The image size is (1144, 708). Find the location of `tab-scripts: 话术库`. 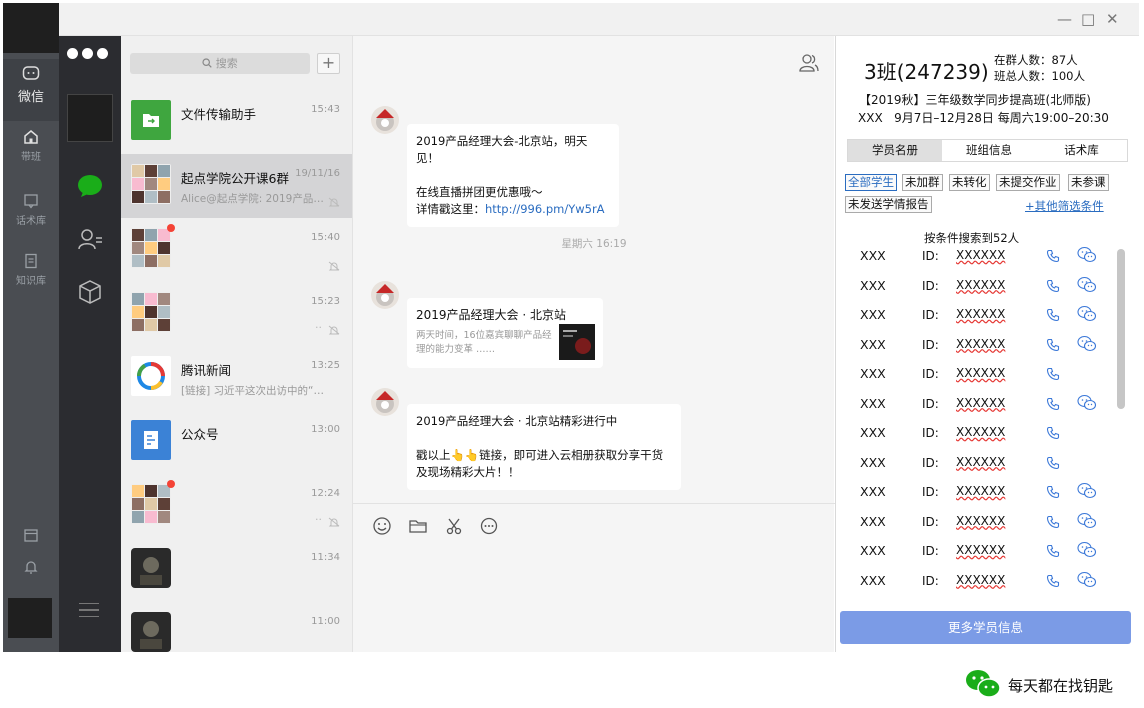

tab-scripts: 话术库 is located at coordinates (1081, 150).